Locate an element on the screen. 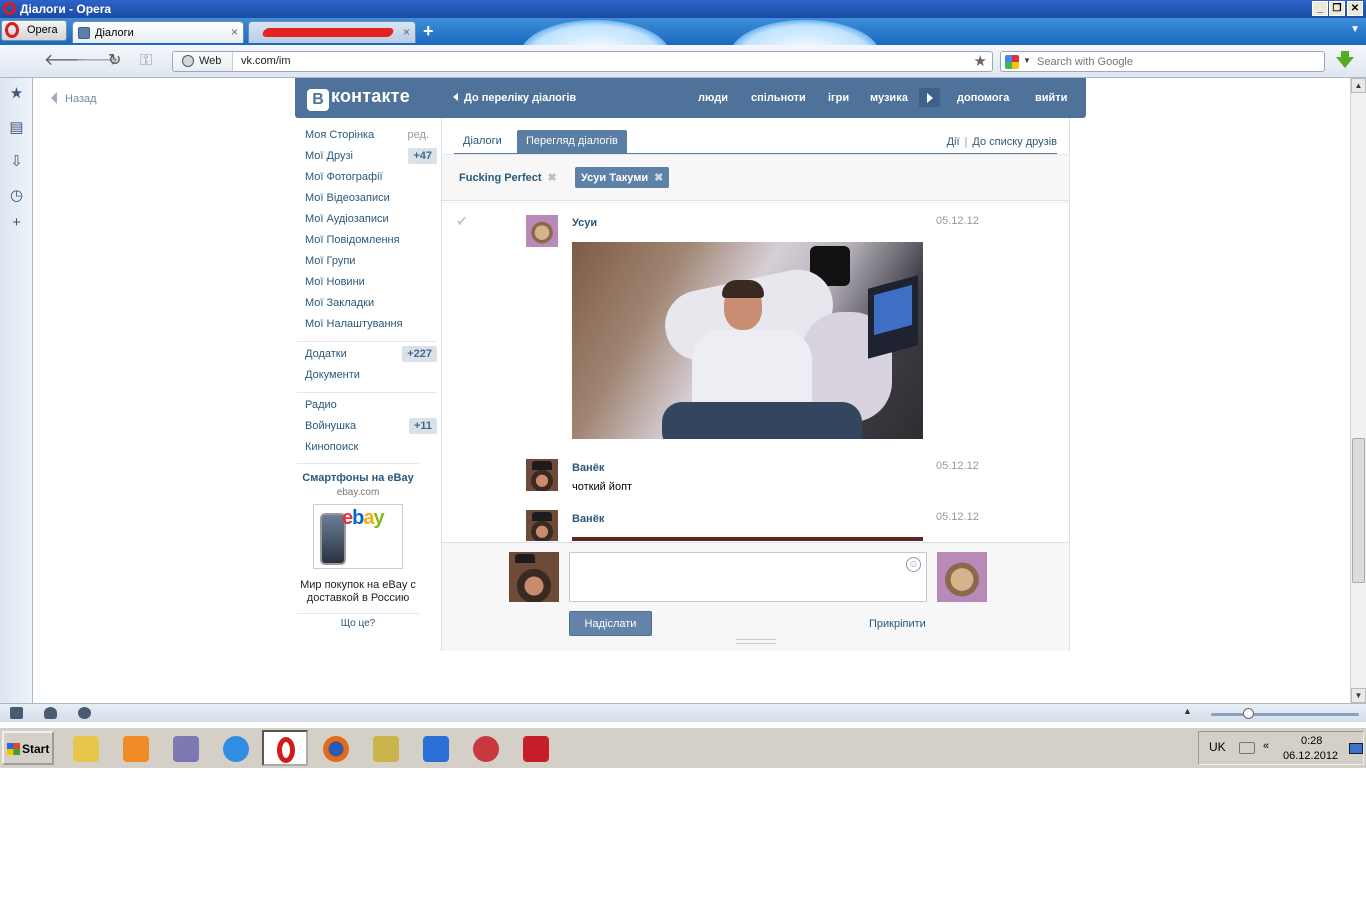 The height and width of the screenshot is (909, 1366). nav-music: музика is located at coordinates (889, 98).